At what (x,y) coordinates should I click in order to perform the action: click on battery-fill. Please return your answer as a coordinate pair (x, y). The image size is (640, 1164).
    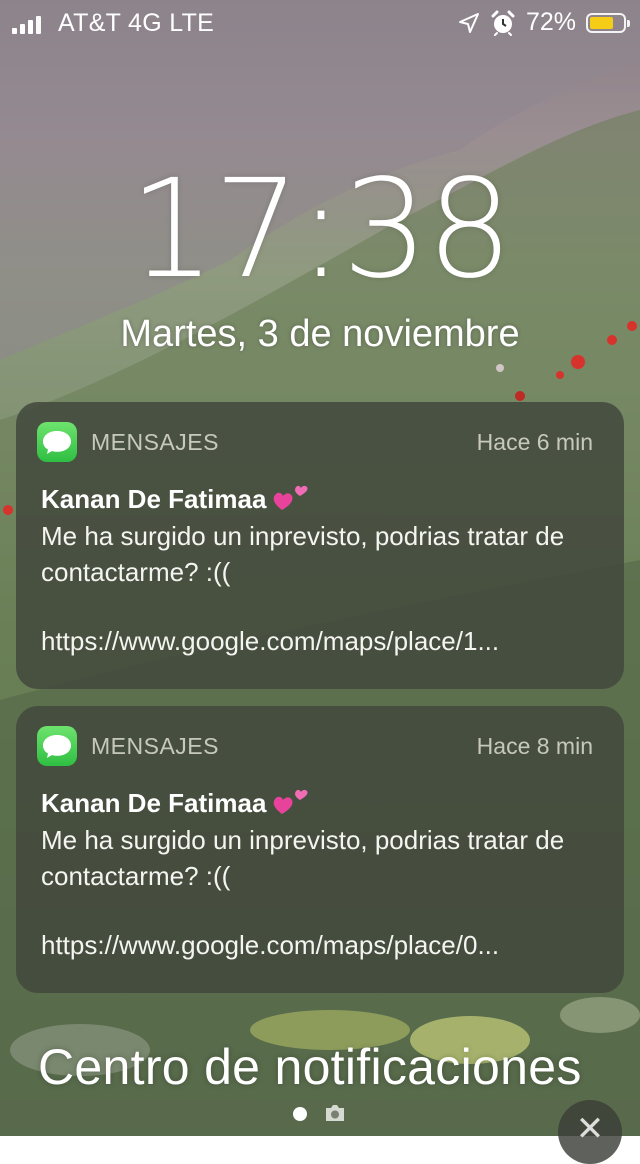
    Looking at the image, I should click on (602, 22).